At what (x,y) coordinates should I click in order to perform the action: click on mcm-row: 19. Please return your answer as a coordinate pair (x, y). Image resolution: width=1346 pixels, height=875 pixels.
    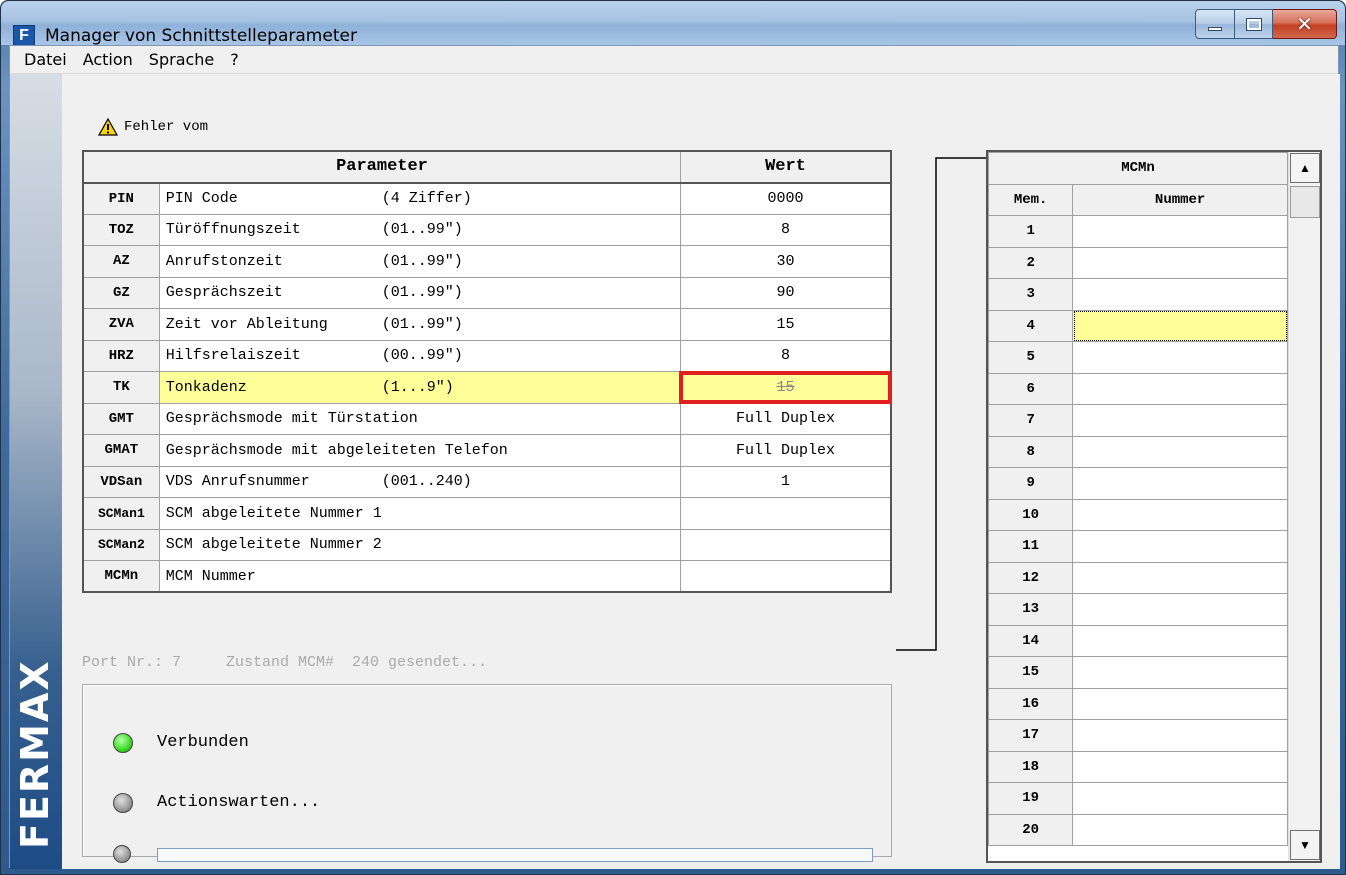
    Looking at the image, I should click on (1138, 798).